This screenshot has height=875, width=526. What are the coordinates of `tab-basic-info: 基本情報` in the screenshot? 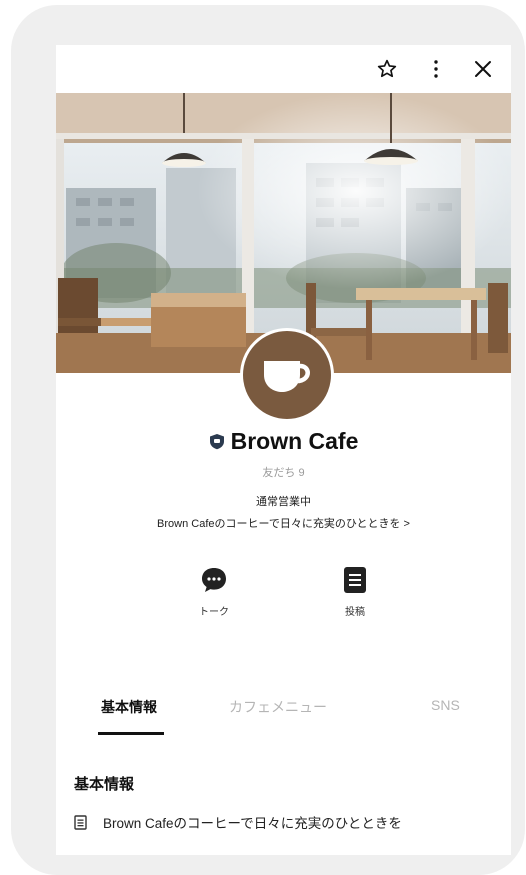 It's located at (129, 707).